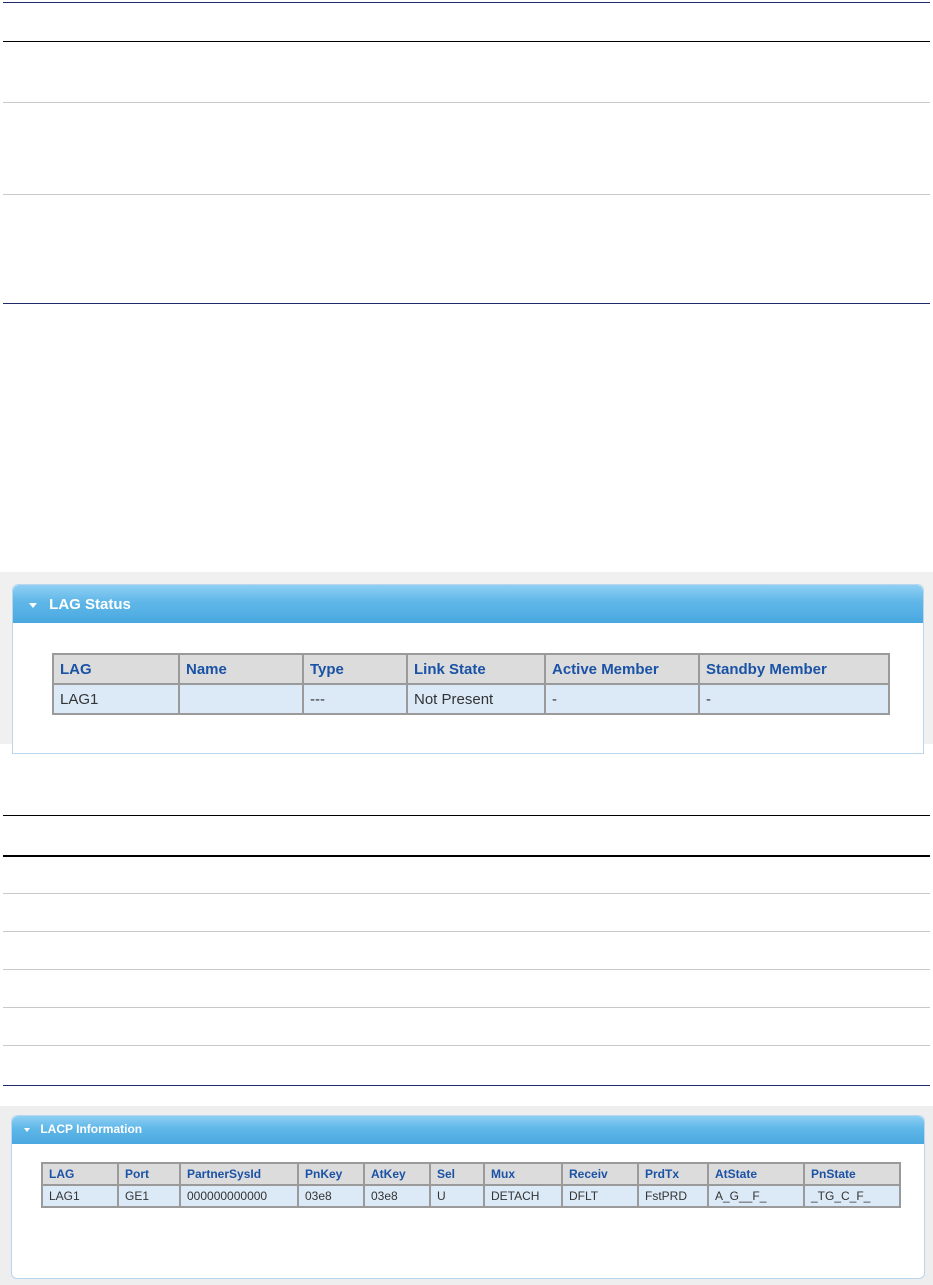 Image resolution: width=933 pixels, height=1285 pixels. Describe the element at coordinates (355, 669) in the screenshot. I see `column-header: Type` at that location.